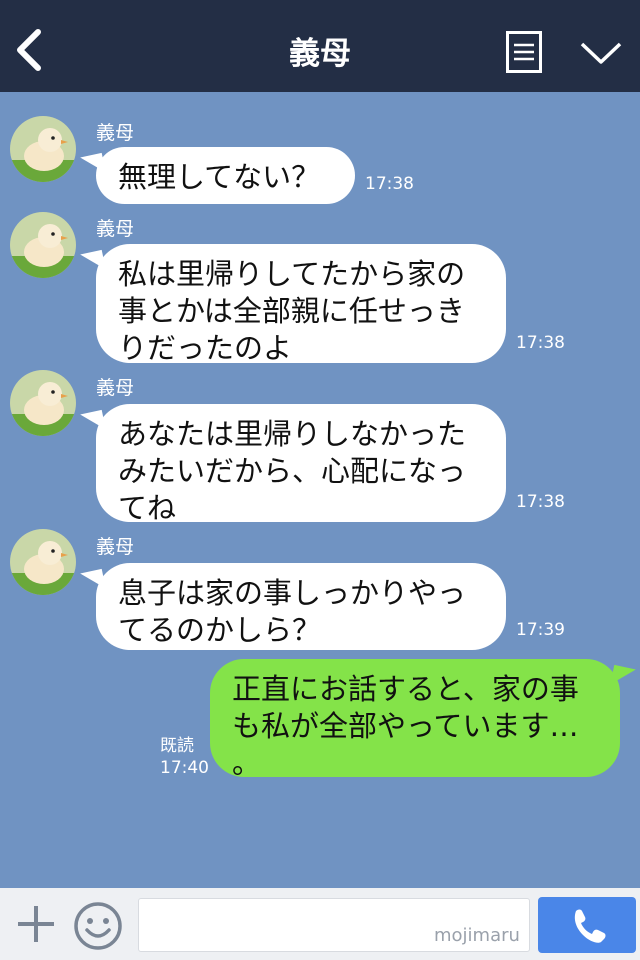 The height and width of the screenshot is (960, 640). I want to click on phone-icon, so click(590, 926).